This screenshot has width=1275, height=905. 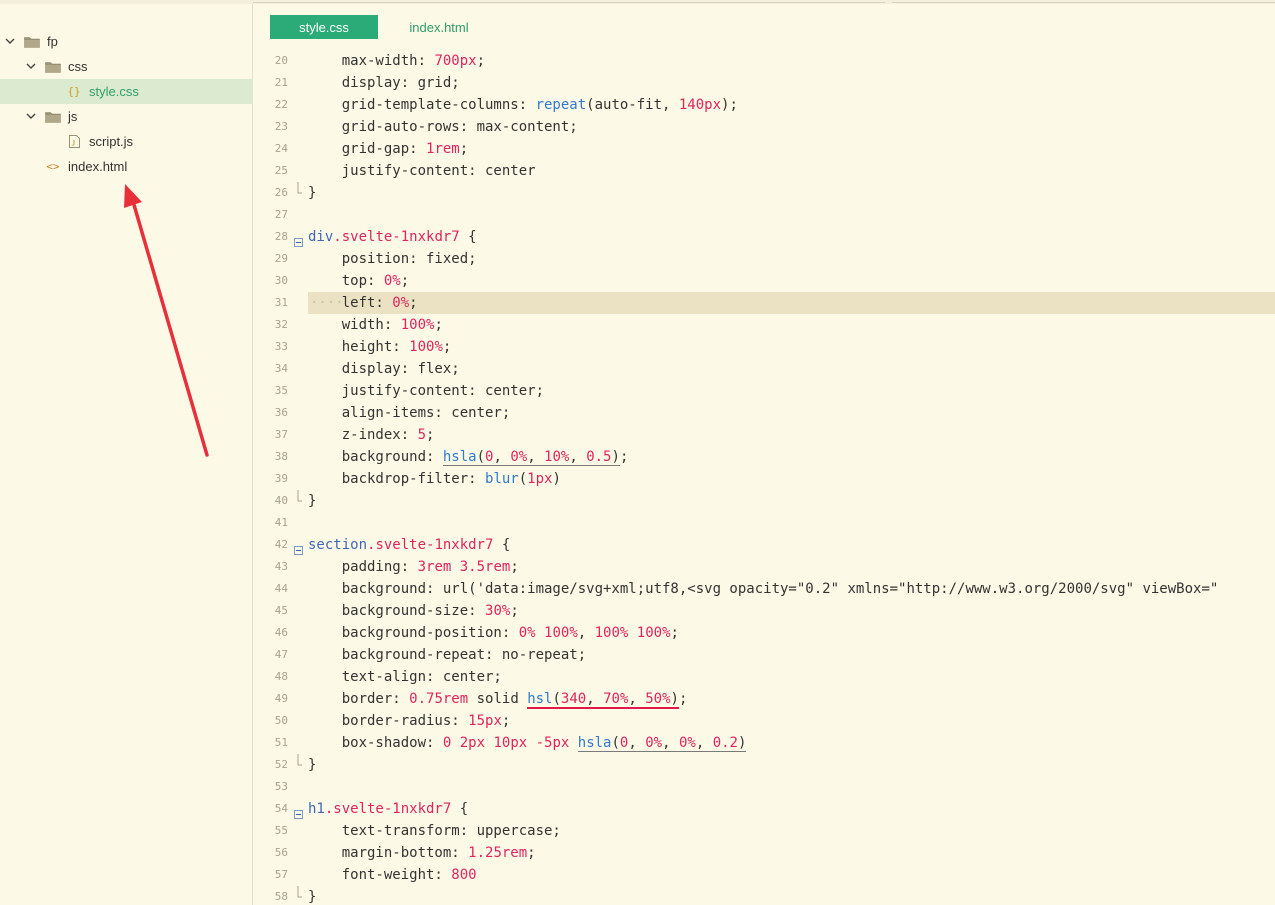 I want to click on code-line: 24 grid-gap: 1rem;, so click(x=764, y=149).